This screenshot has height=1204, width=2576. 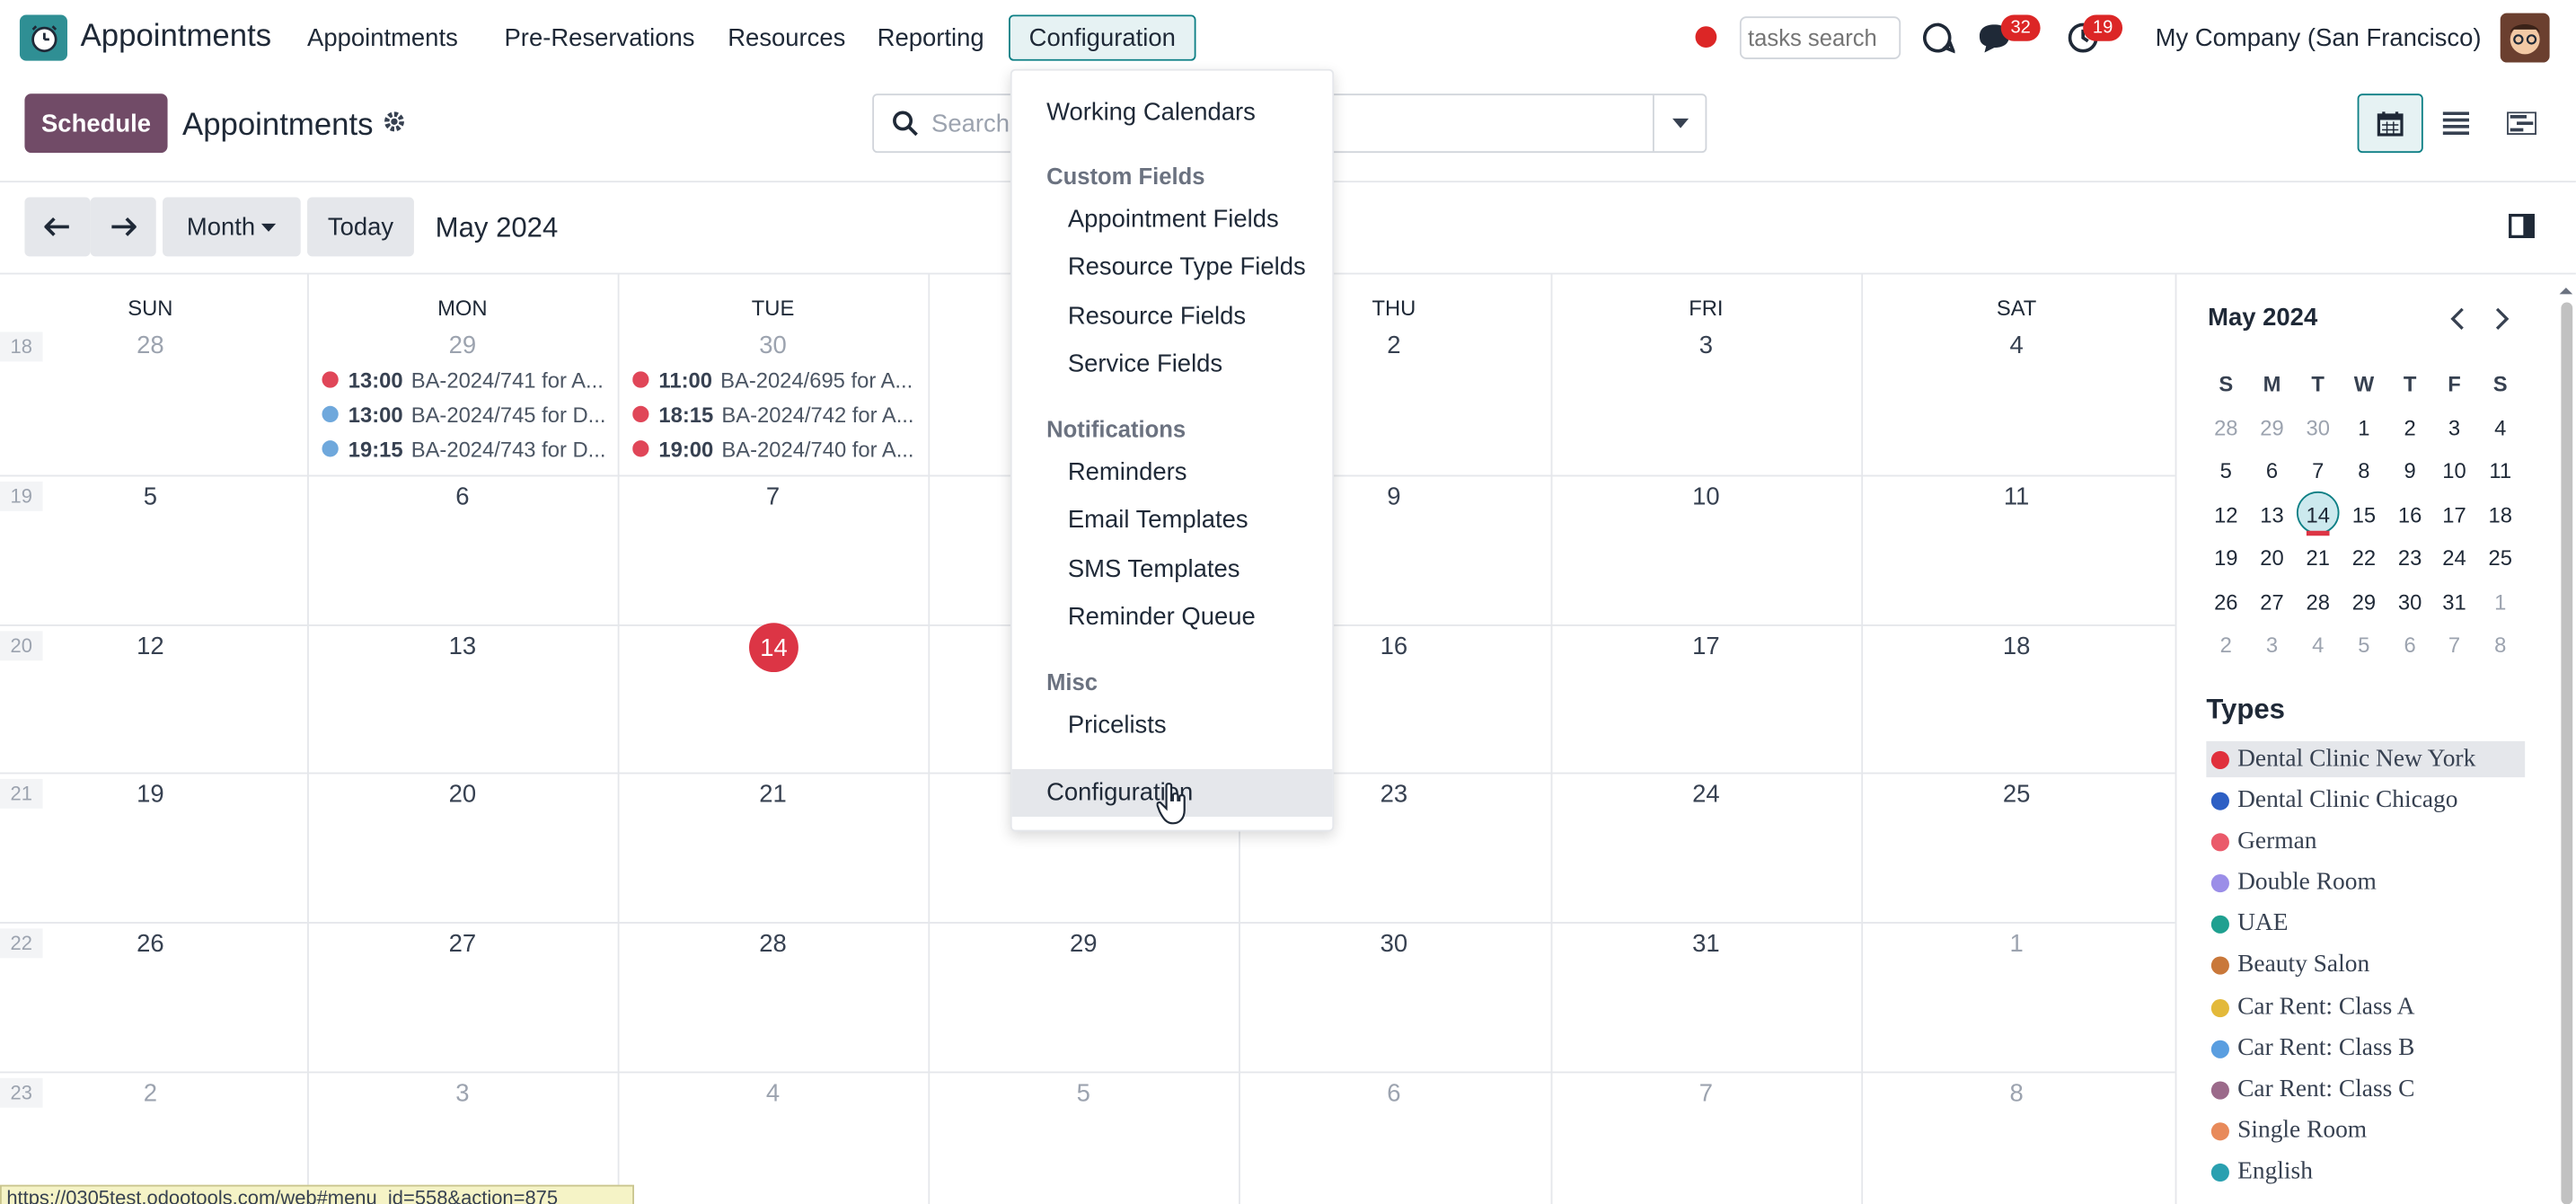 I want to click on gear-icon, so click(x=394, y=127).